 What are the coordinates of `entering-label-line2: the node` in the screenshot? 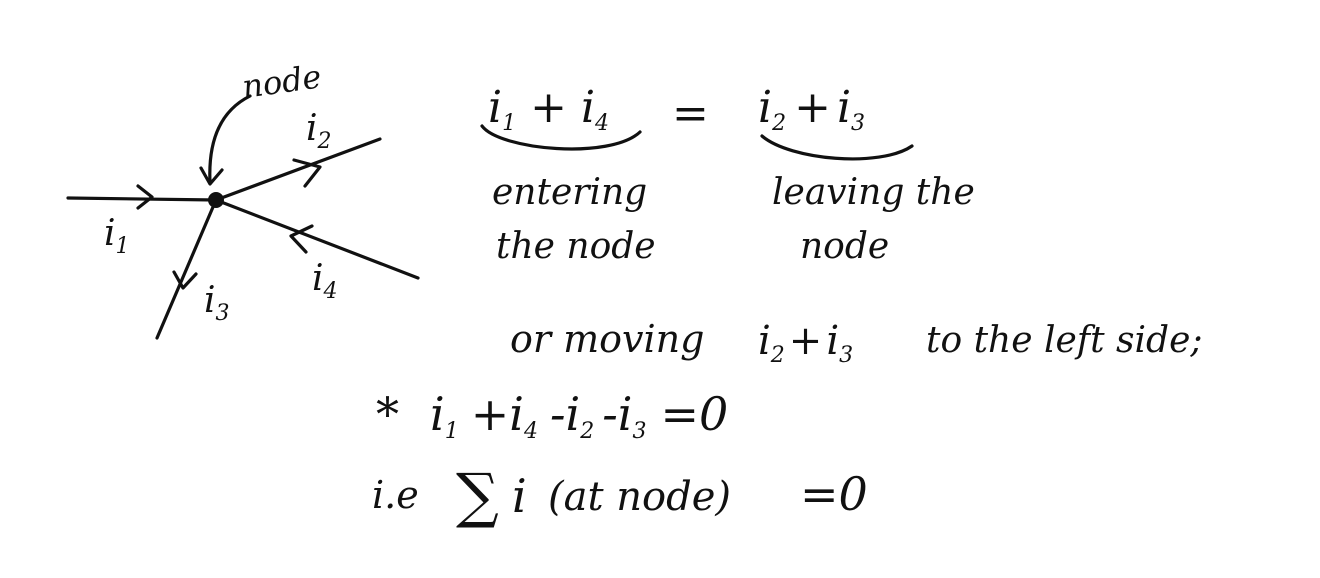 It's located at (576, 246).